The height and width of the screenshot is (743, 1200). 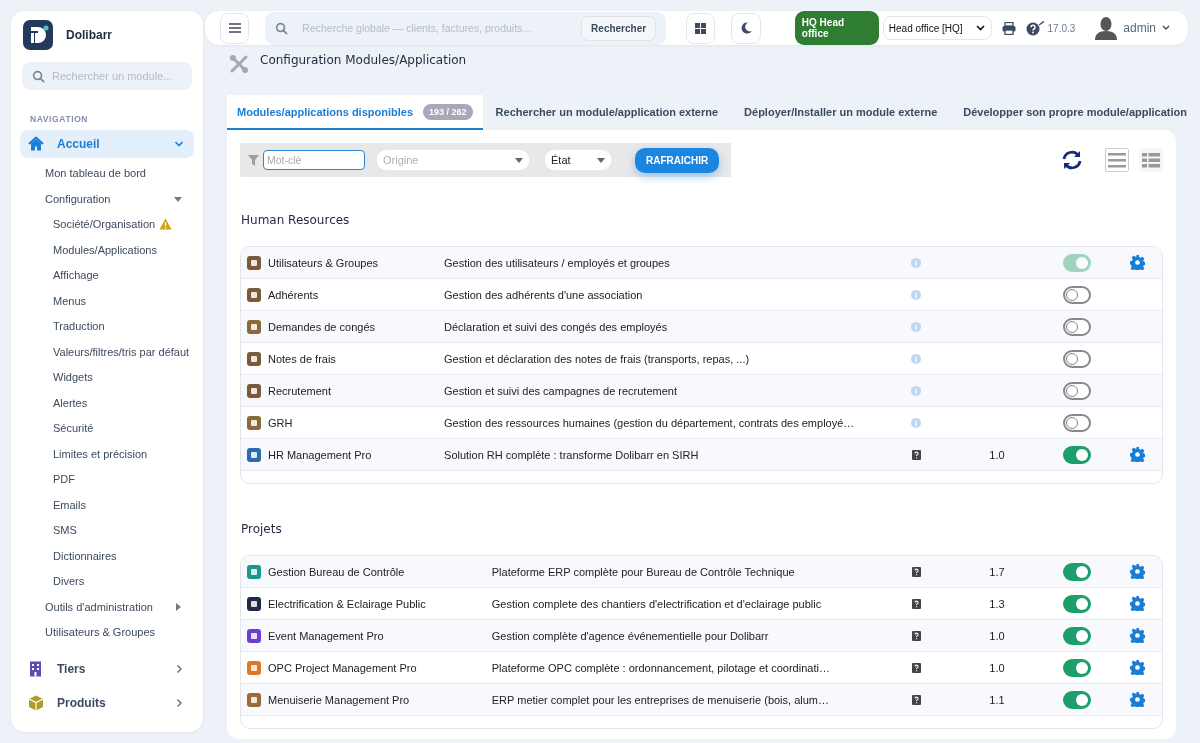 What do you see at coordinates (107, 173) in the screenshot?
I see `sidebar-item: Mon tableau de bord` at bounding box center [107, 173].